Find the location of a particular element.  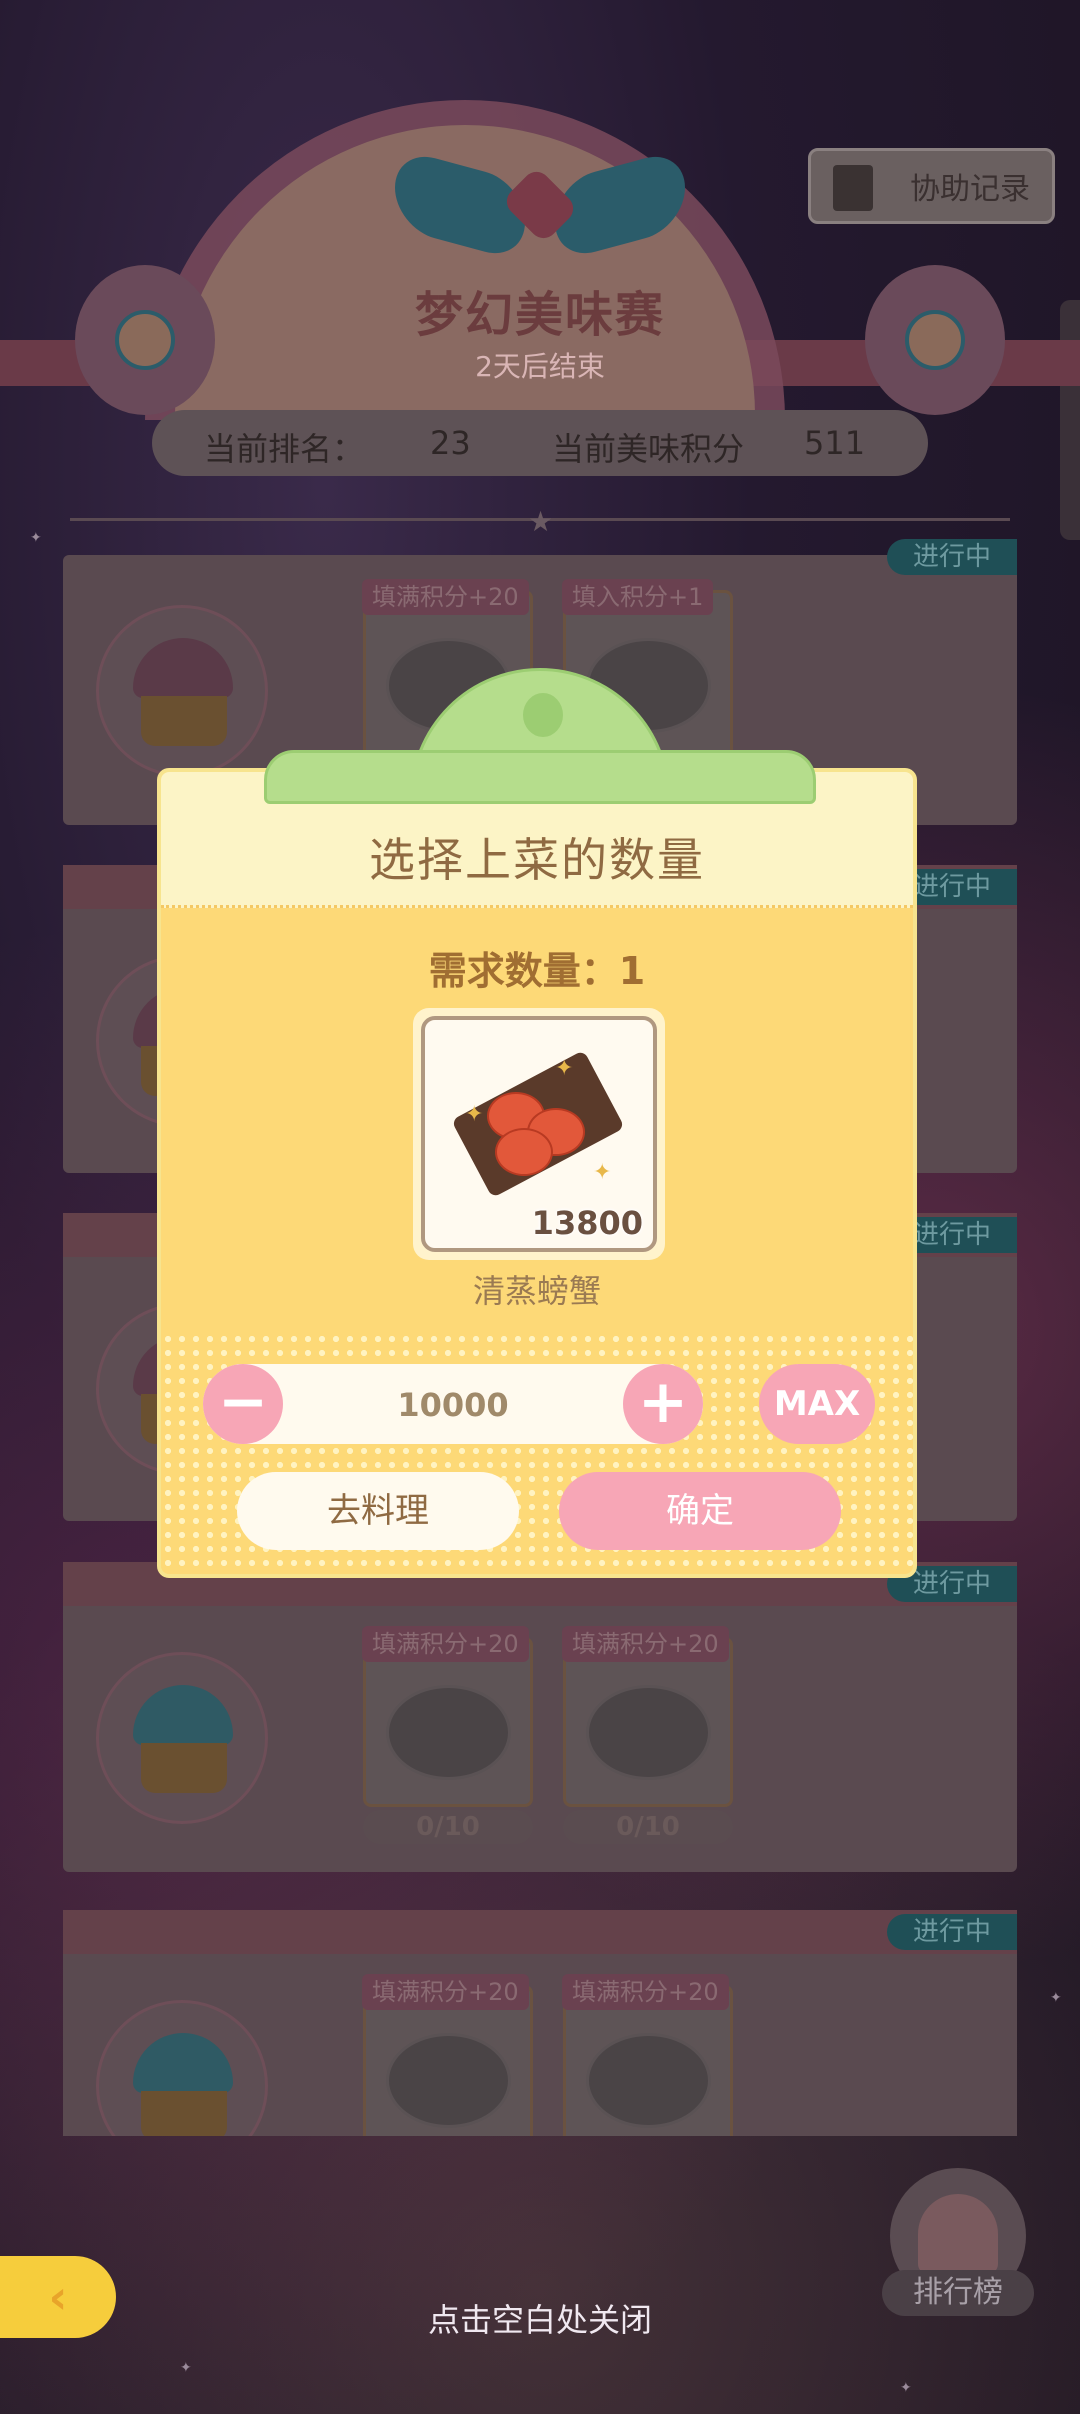

card-strip is located at coordinates (540, 1932).